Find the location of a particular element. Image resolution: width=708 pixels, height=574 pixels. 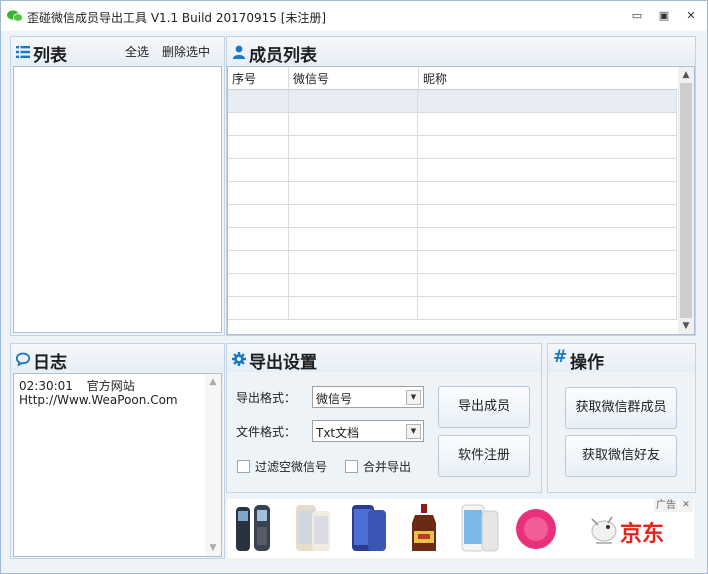

log-panel-title: 日志 is located at coordinates (50, 363).